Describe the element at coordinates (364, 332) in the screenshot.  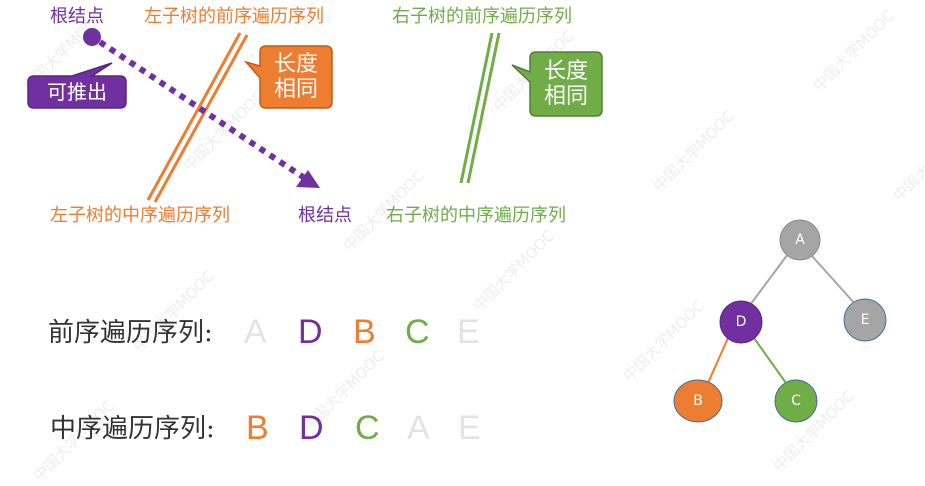
I see `preorder-letter-b: B` at that location.